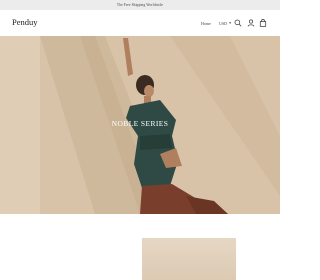 Image resolution: width=320 pixels, height=280 pixels. I want to click on currency-label: USD, so click(223, 23).